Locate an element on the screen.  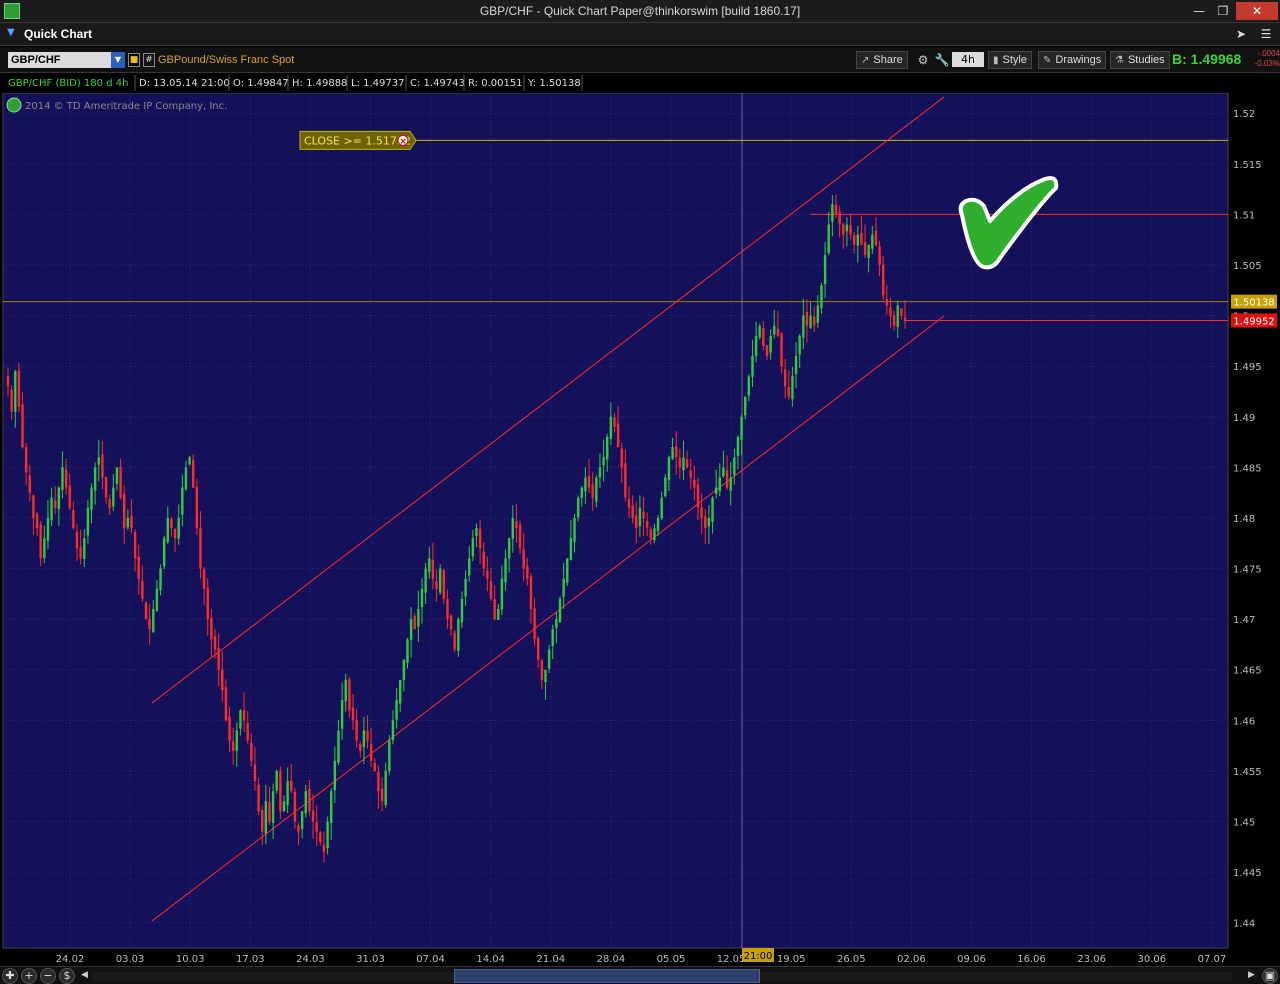
x-tick-label: 16.06 is located at coordinates (1031, 959).